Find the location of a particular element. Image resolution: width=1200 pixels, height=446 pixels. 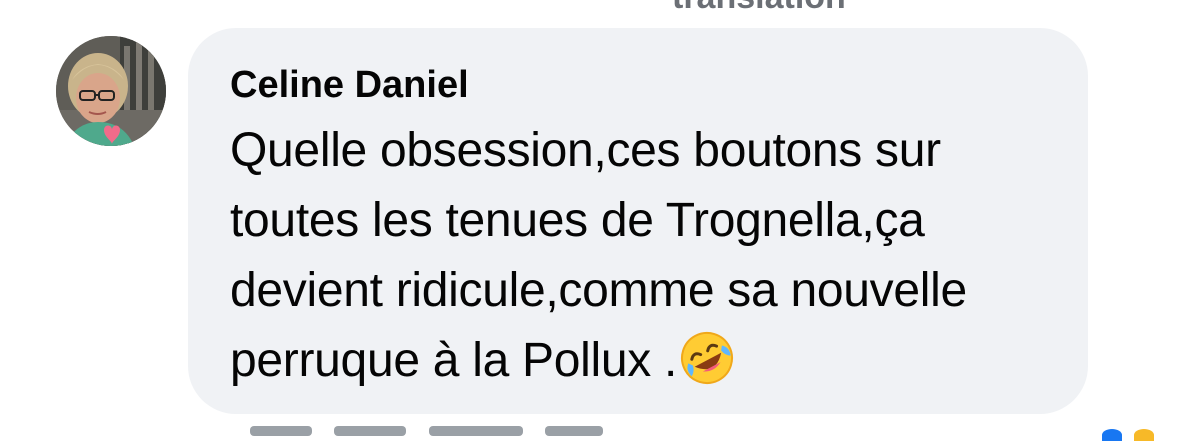

haha-reaction-icon is located at coordinates (1144, 435).